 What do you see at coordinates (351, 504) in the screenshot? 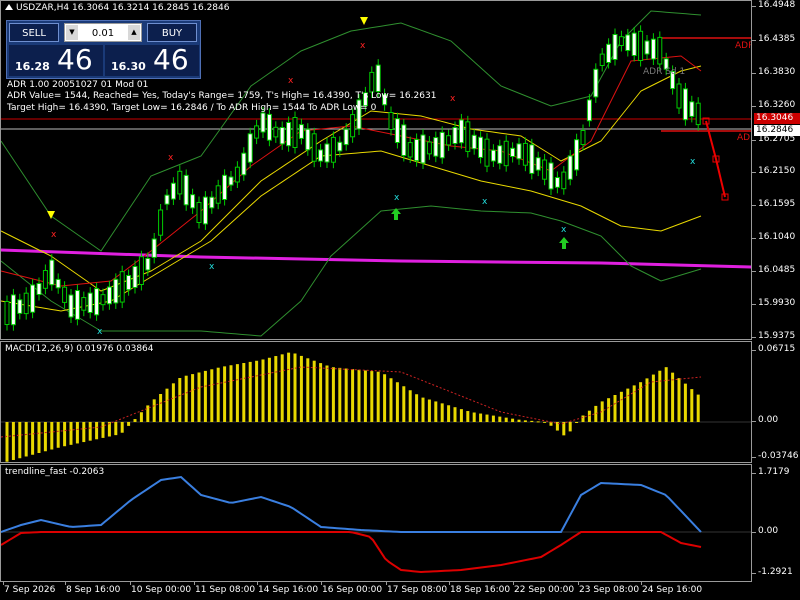
I see `trendline-fast-line` at bounding box center [351, 504].